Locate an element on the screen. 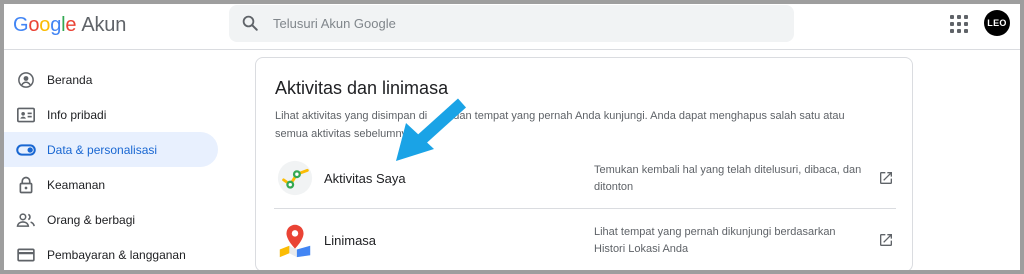  sidebar-item-label: Info pribadi is located at coordinates (77, 114).